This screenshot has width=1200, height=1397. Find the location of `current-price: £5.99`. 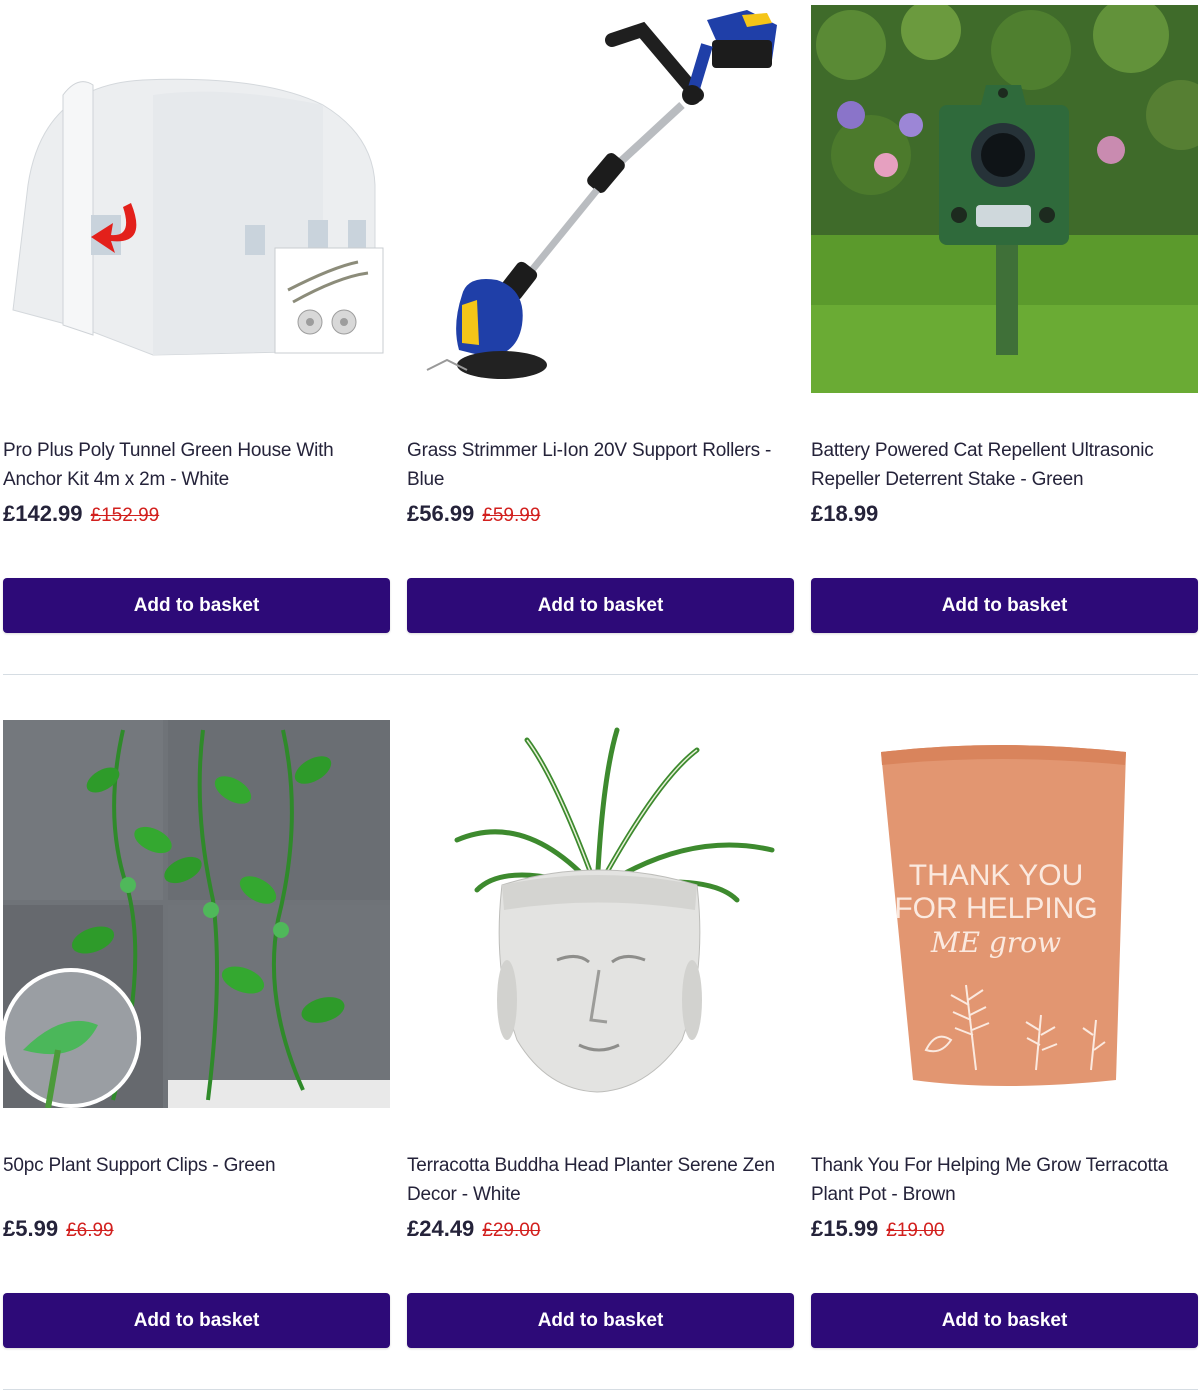

current-price: £5.99 is located at coordinates (31, 1228).